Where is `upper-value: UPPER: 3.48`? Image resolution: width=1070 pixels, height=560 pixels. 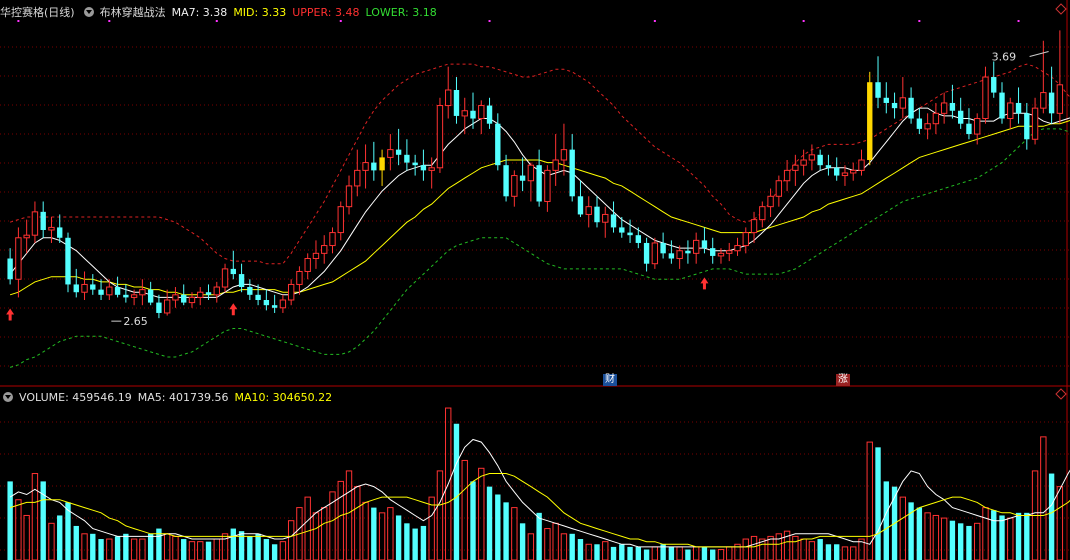 upper-value: UPPER: 3.48 is located at coordinates (326, 12).